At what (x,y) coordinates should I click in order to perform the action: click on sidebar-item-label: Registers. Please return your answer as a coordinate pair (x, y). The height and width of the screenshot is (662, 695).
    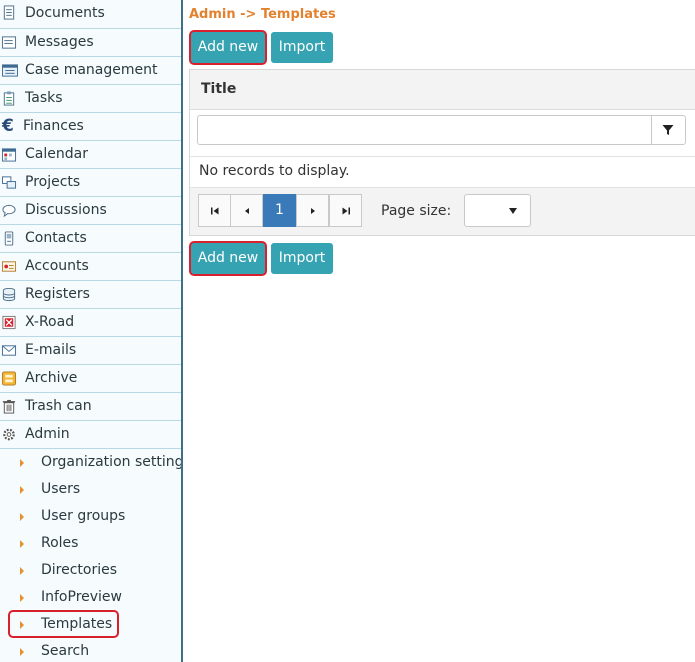
    Looking at the image, I should click on (57, 294).